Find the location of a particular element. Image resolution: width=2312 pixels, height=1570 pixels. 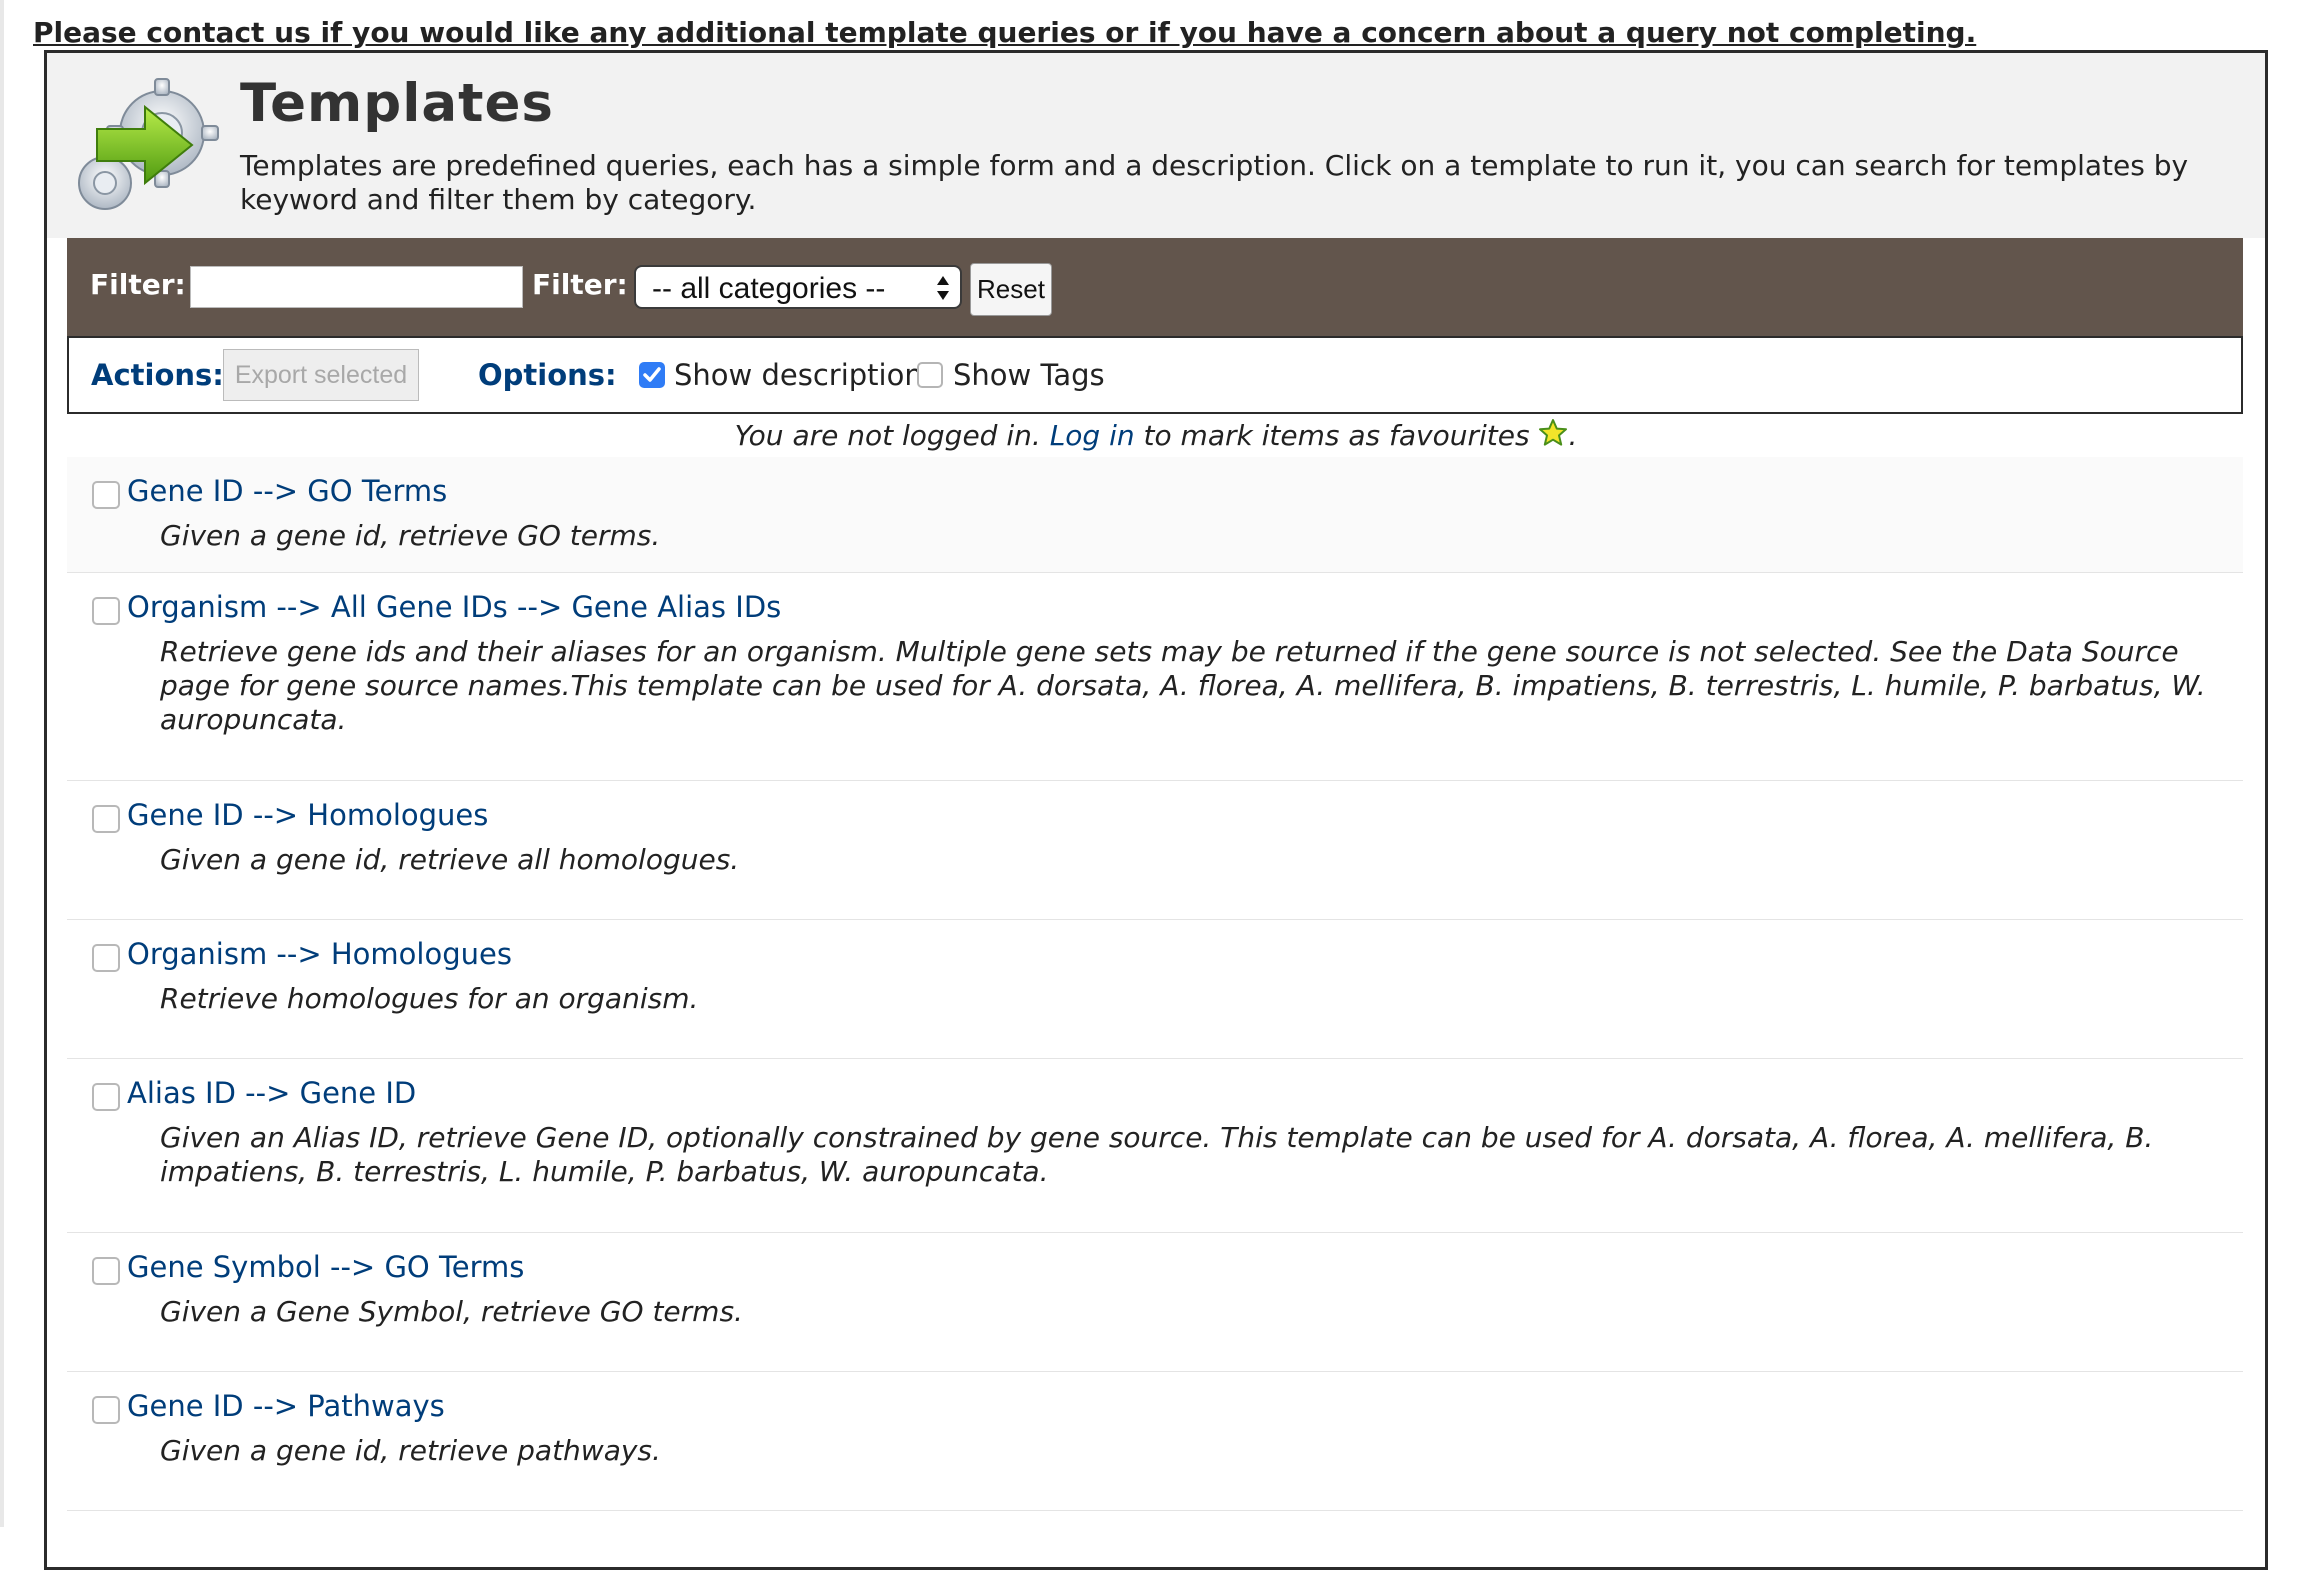

login-note-end: . is located at coordinates (1573, 435).